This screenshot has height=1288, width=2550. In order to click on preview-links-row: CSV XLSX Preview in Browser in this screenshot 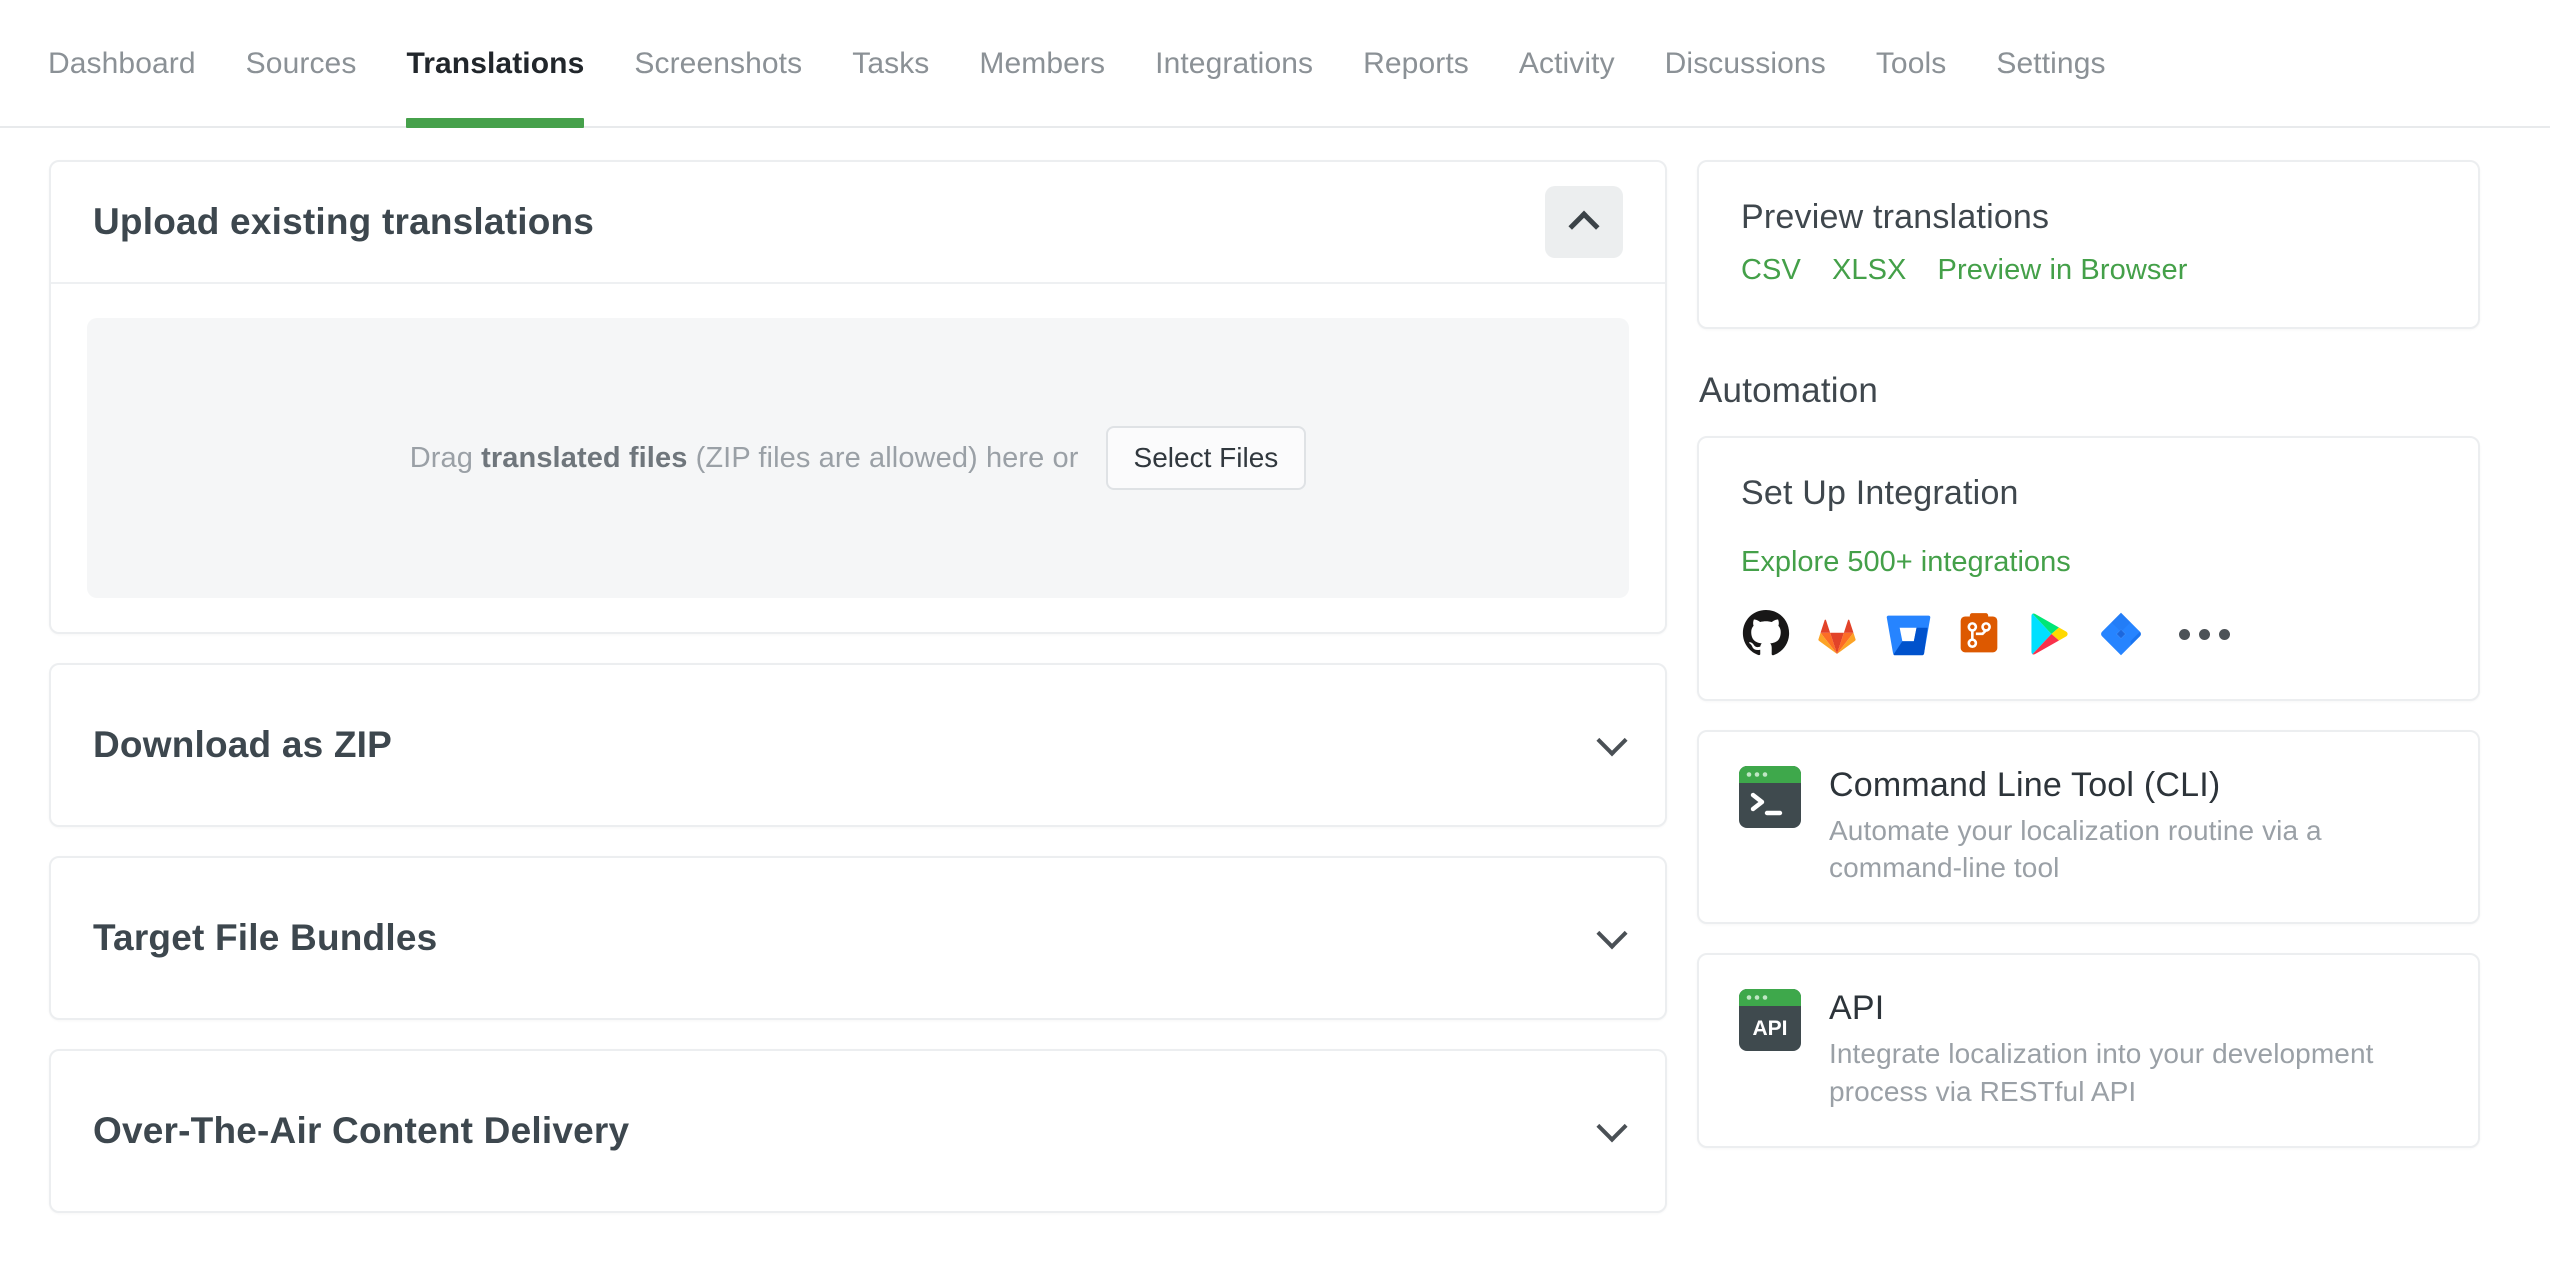, I will do `click(2088, 270)`.